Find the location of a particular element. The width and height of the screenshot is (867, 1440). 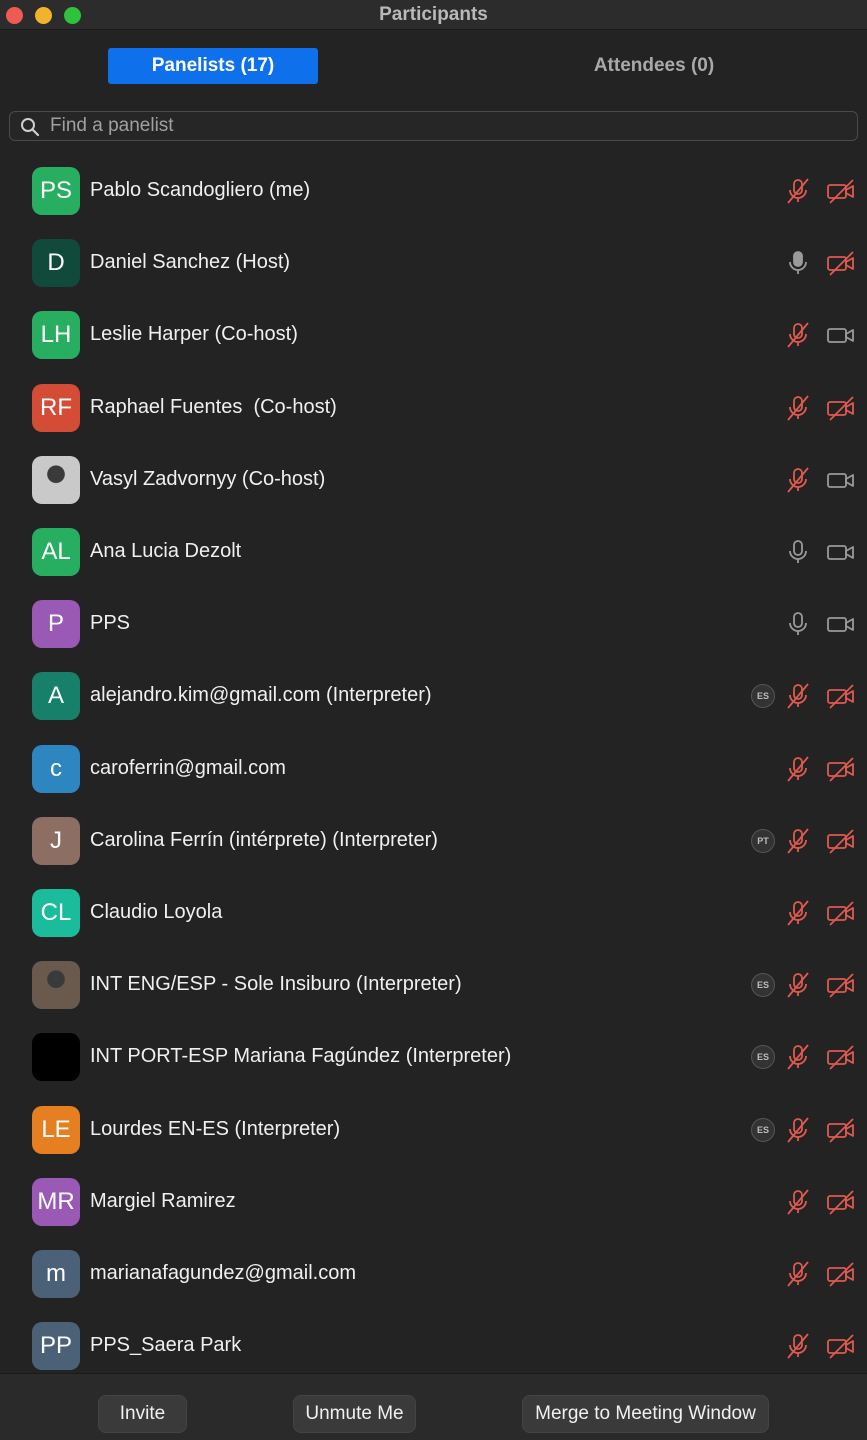

search-box is located at coordinates (433, 126).